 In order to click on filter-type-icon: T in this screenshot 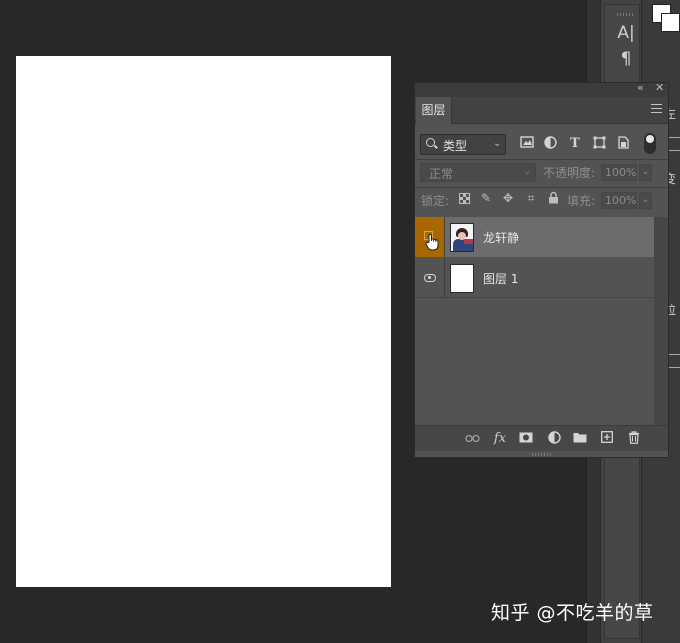, I will do `click(575, 144)`.